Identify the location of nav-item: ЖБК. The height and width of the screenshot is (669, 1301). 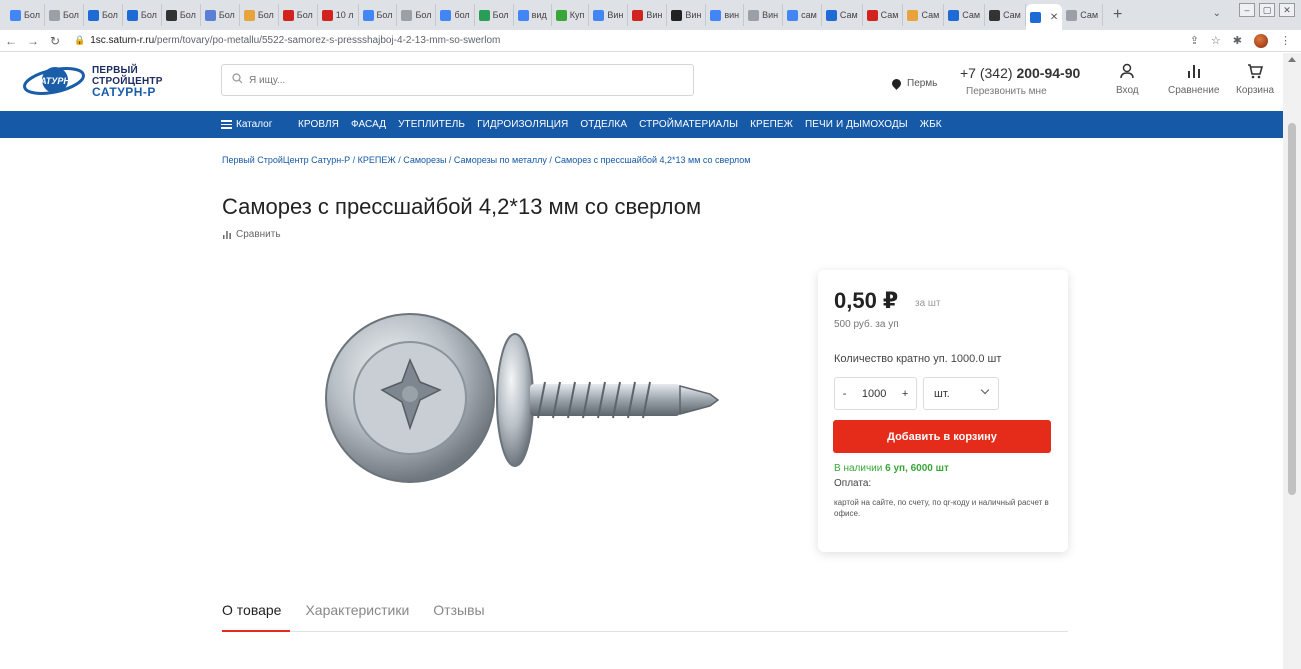
(931, 124).